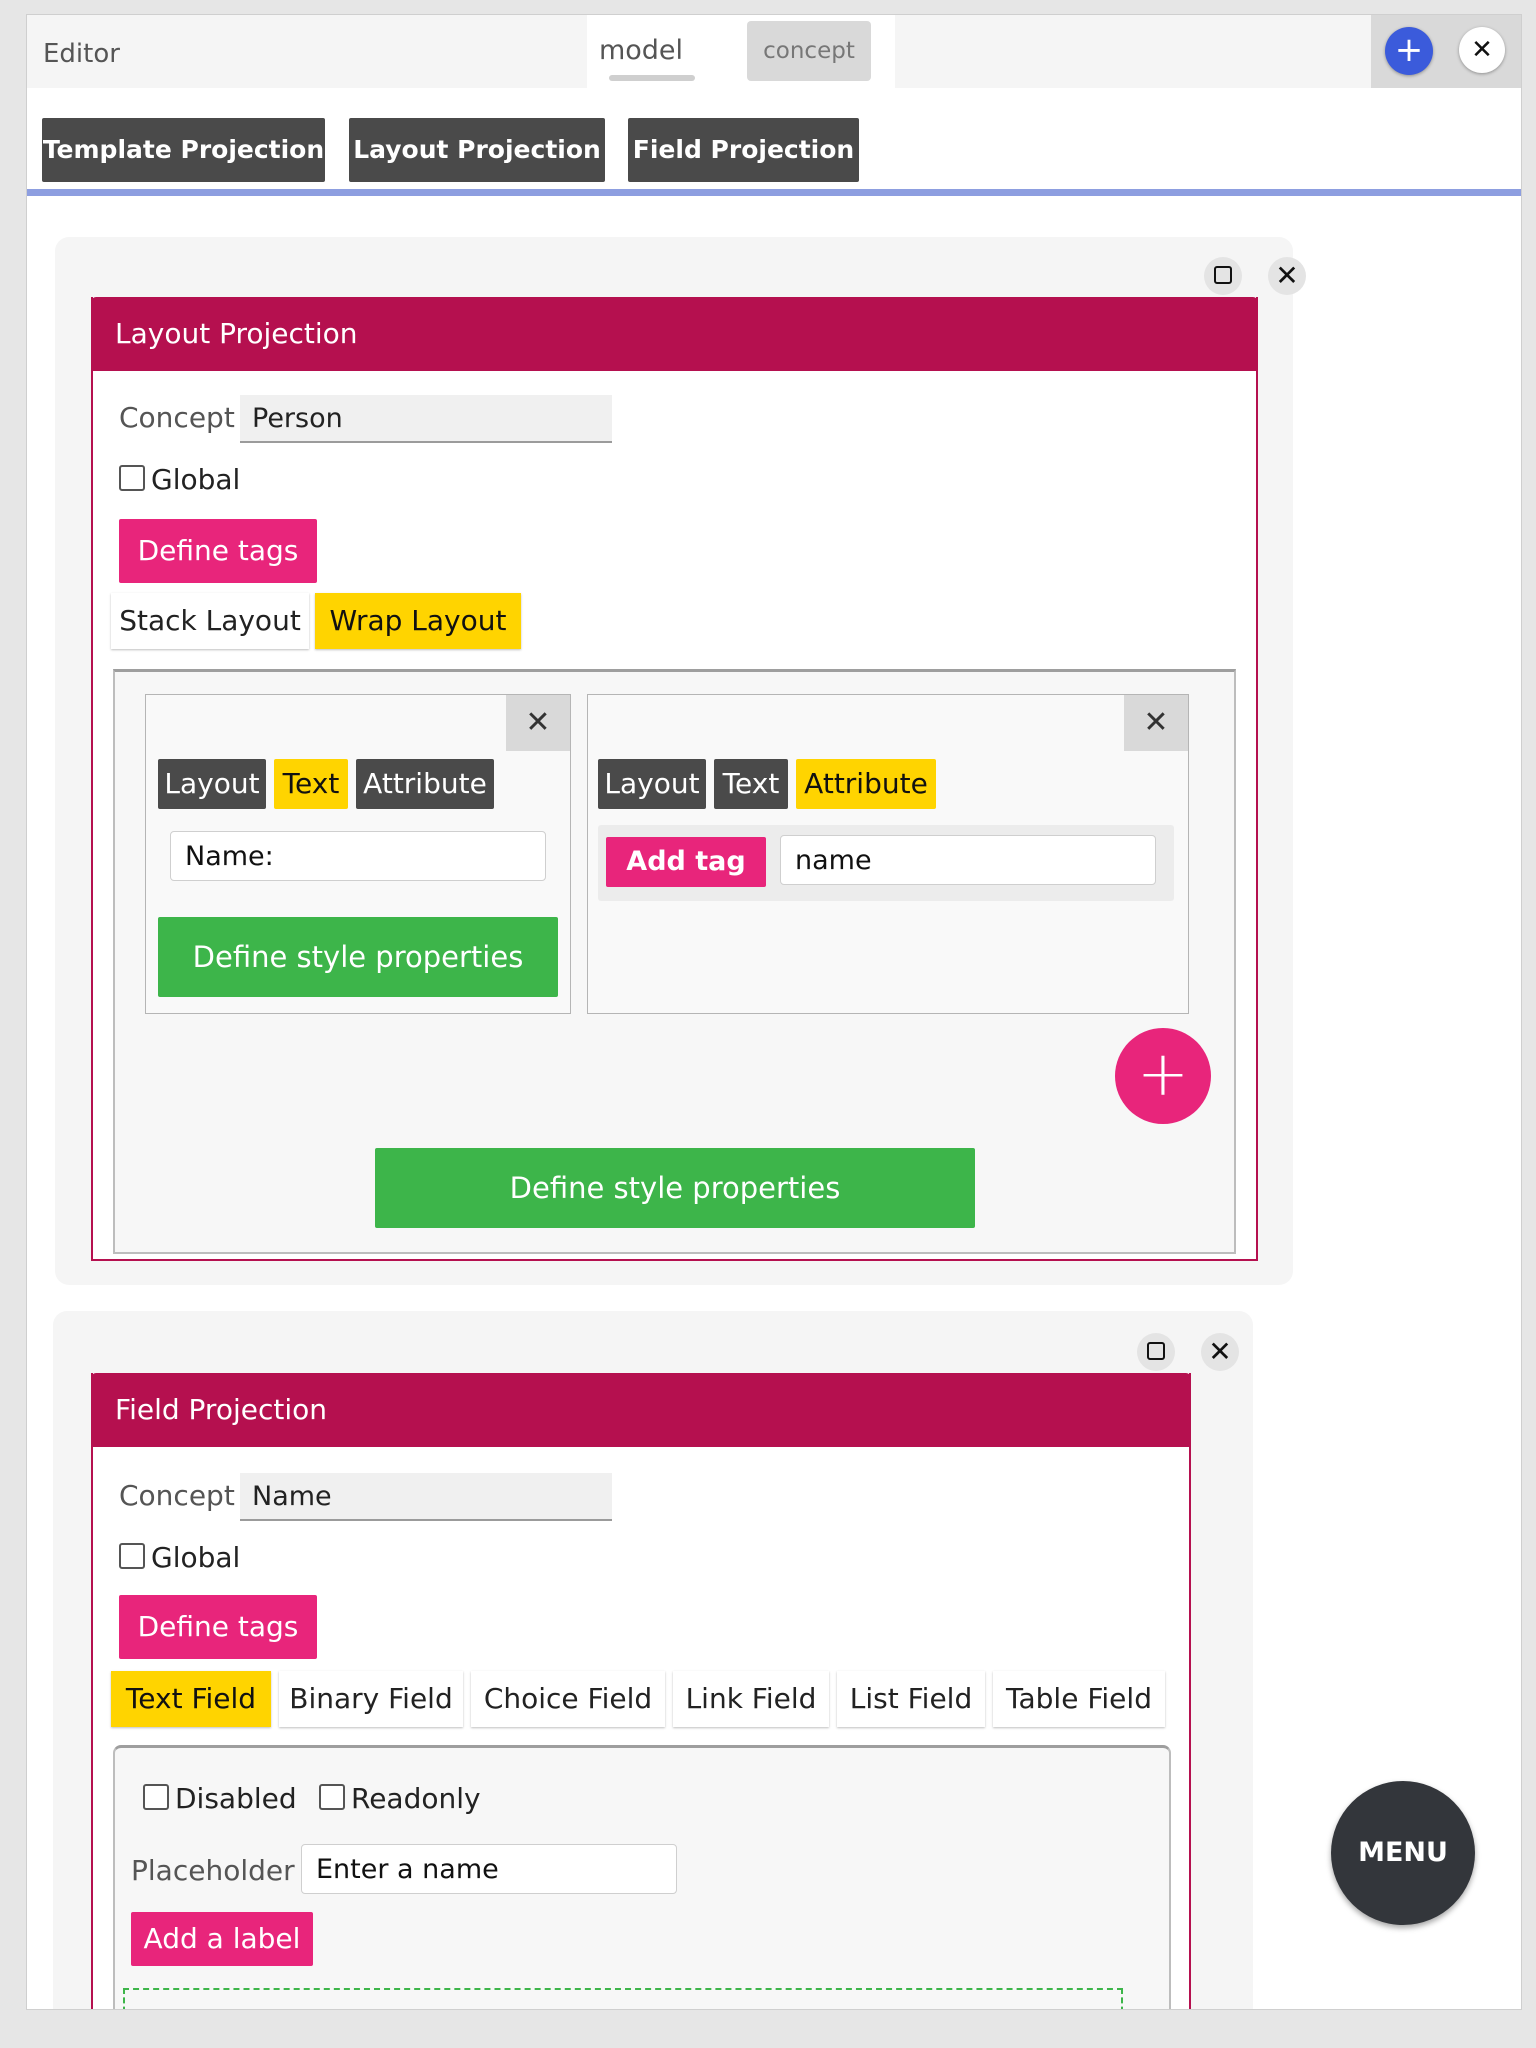 The image size is (1536, 2048). What do you see at coordinates (477, 150) in the screenshot?
I see `layout-projection-button: Layout Projection` at bounding box center [477, 150].